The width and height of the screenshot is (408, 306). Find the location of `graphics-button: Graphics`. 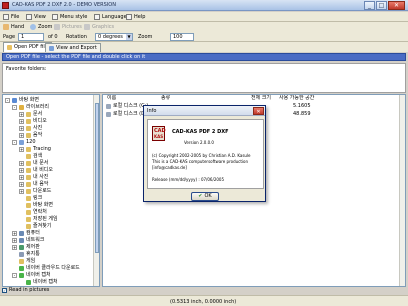

graphics-button: Graphics is located at coordinates (99, 27).